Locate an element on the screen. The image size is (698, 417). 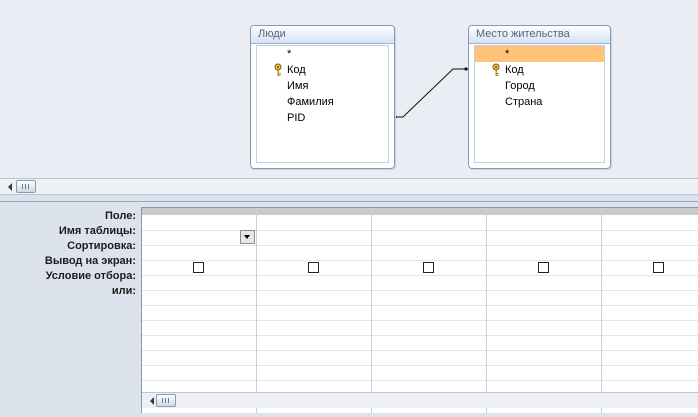
table-people: Люди * Код Имя Фамилия PID is located at coordinates (322, 97).